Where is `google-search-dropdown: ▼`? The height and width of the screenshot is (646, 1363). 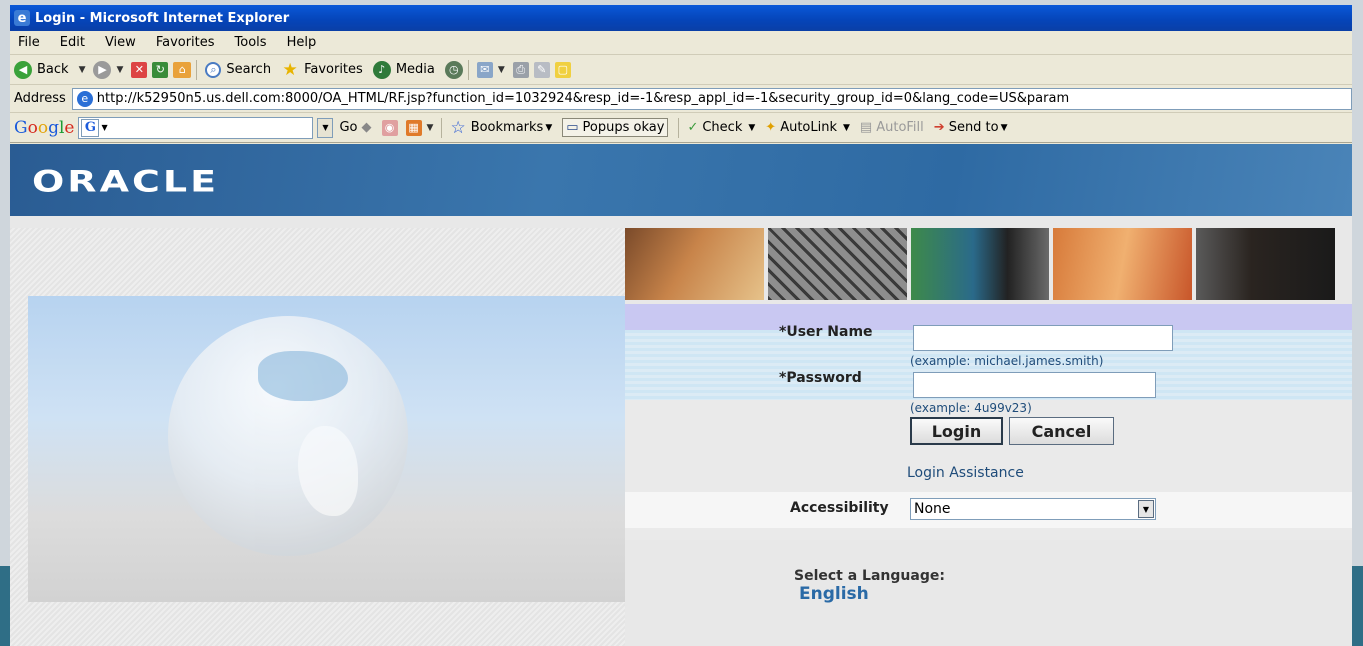
google-search-dropdown: ▼ is located at coordinates (325, 127).